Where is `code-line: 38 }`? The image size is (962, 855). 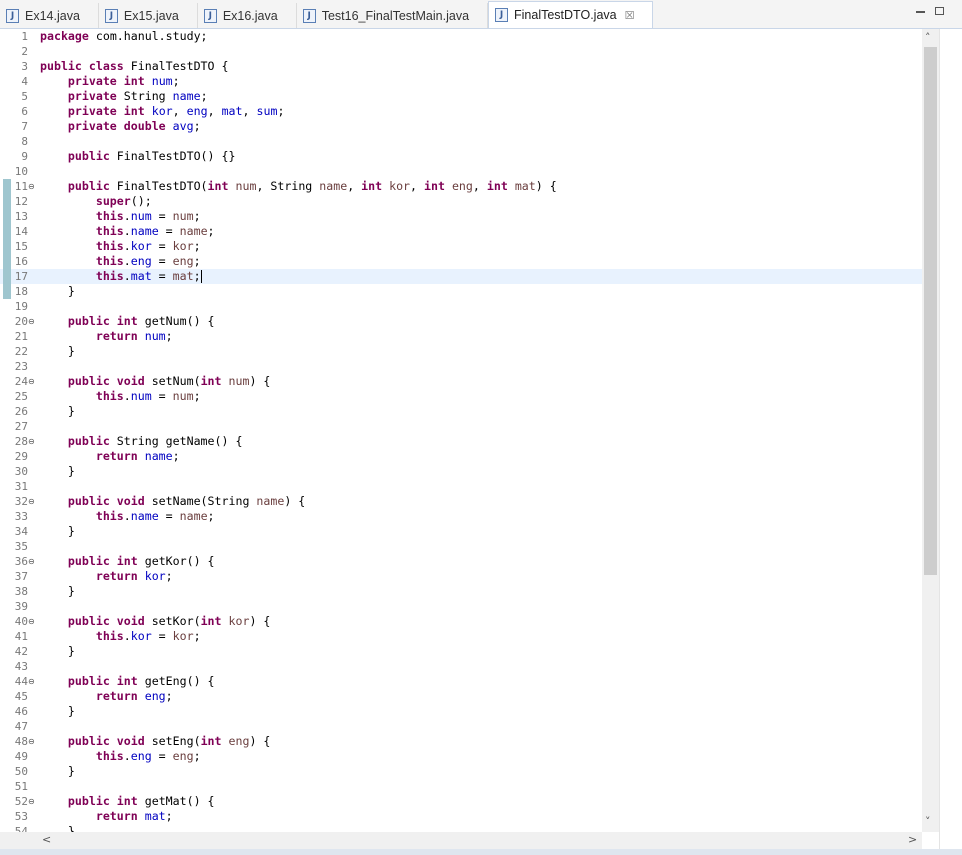
code-line: 38 } is located at coordinates (461, 591).